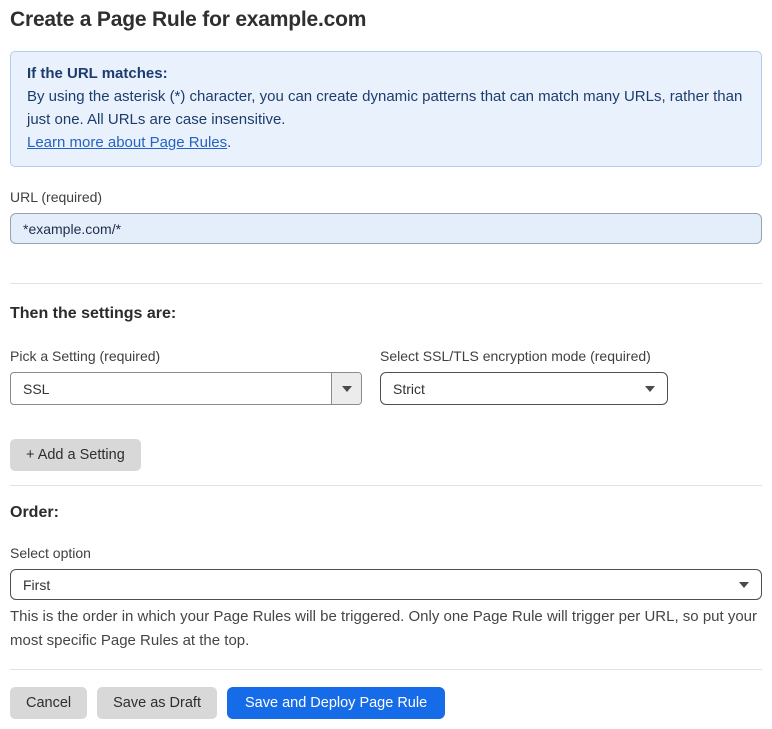 This screenshot has height=729, width=772. I want to click on order-select-label: Select option, so click(50, 553).